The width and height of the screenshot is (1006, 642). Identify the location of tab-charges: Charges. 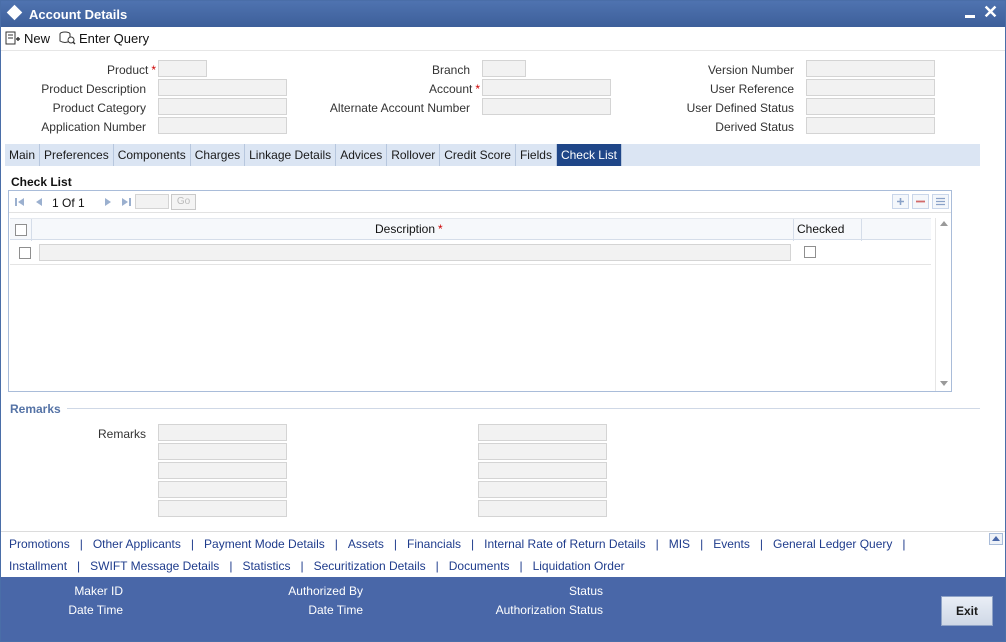
(218, 155).